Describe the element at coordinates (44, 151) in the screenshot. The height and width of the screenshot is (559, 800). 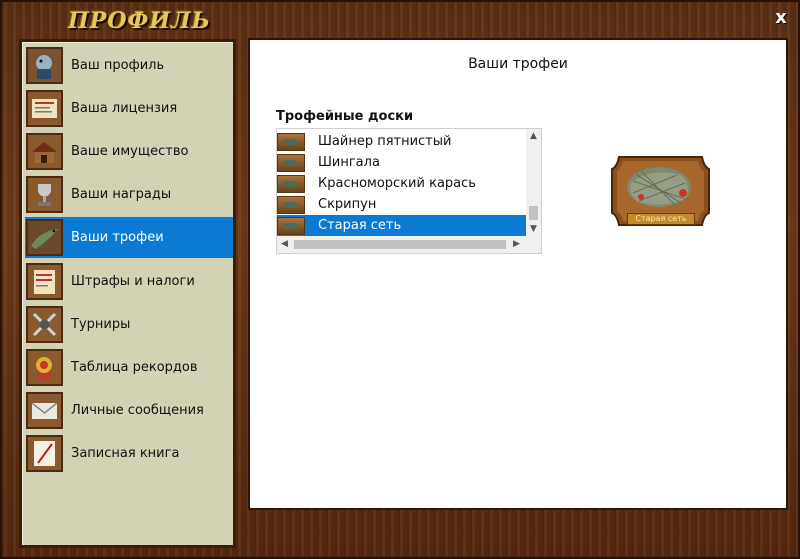
I see `property-house-icon` at that location.